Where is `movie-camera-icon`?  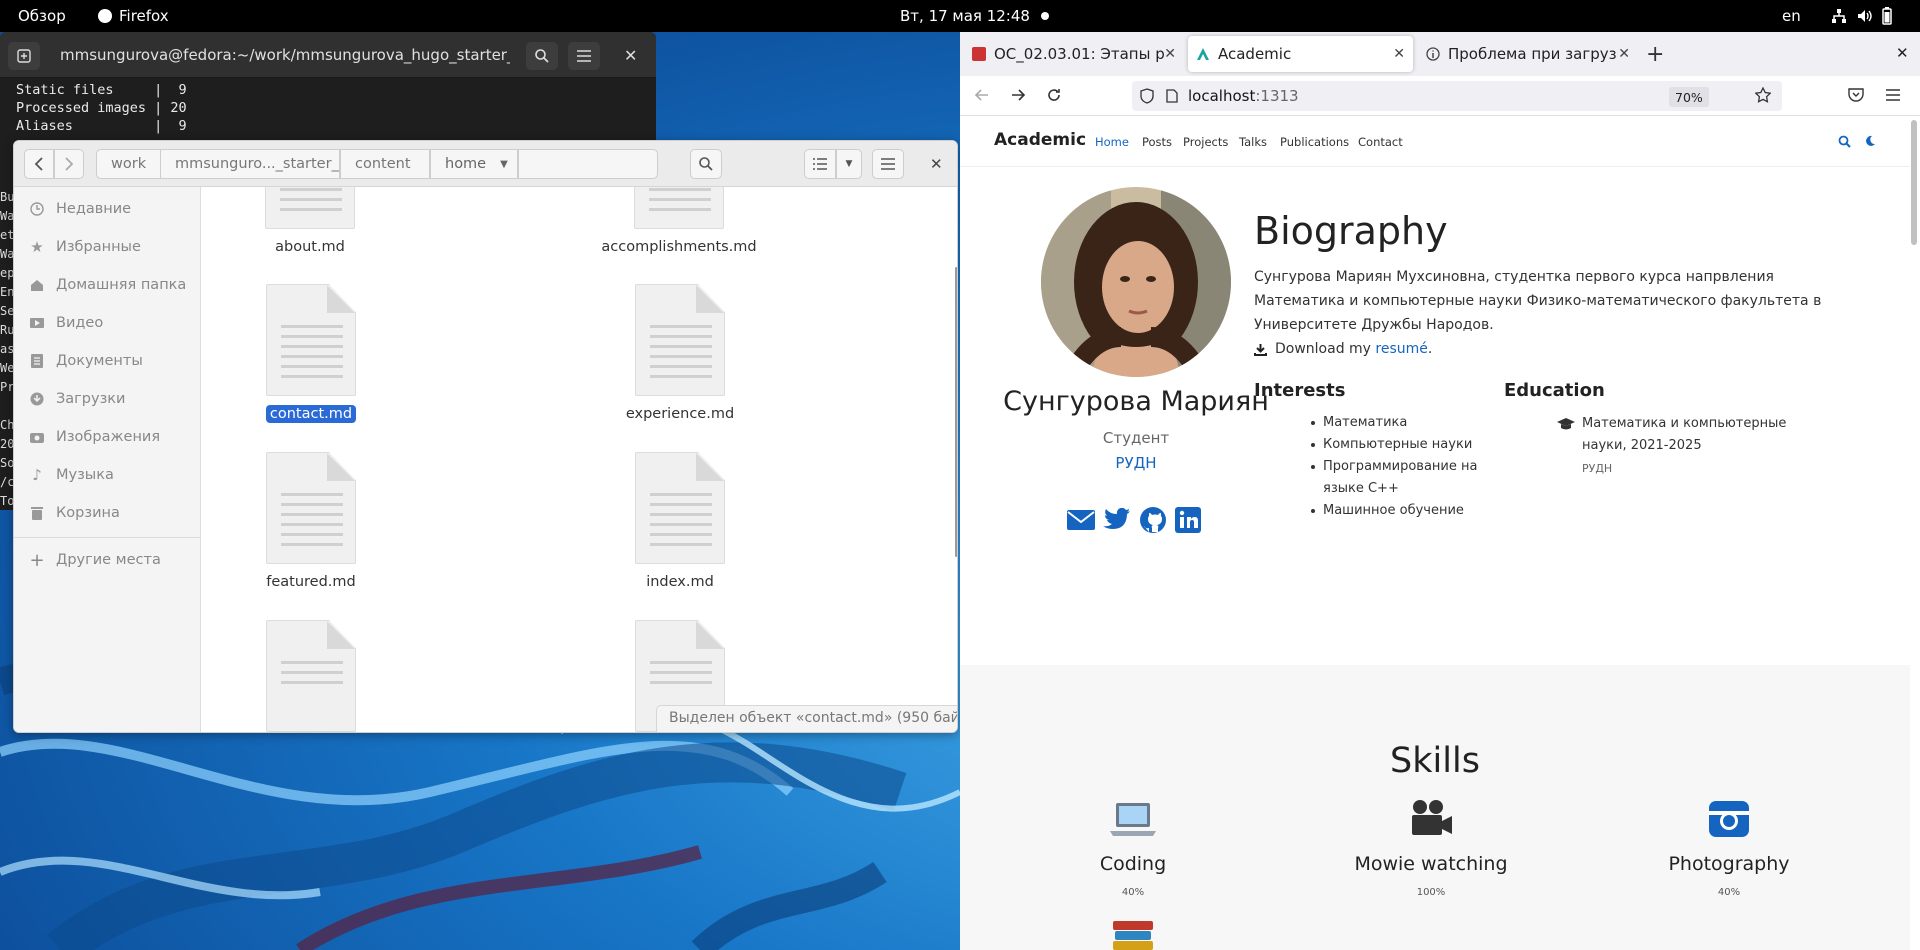
movie-camera-icon is located at coordinates (1431, 819).